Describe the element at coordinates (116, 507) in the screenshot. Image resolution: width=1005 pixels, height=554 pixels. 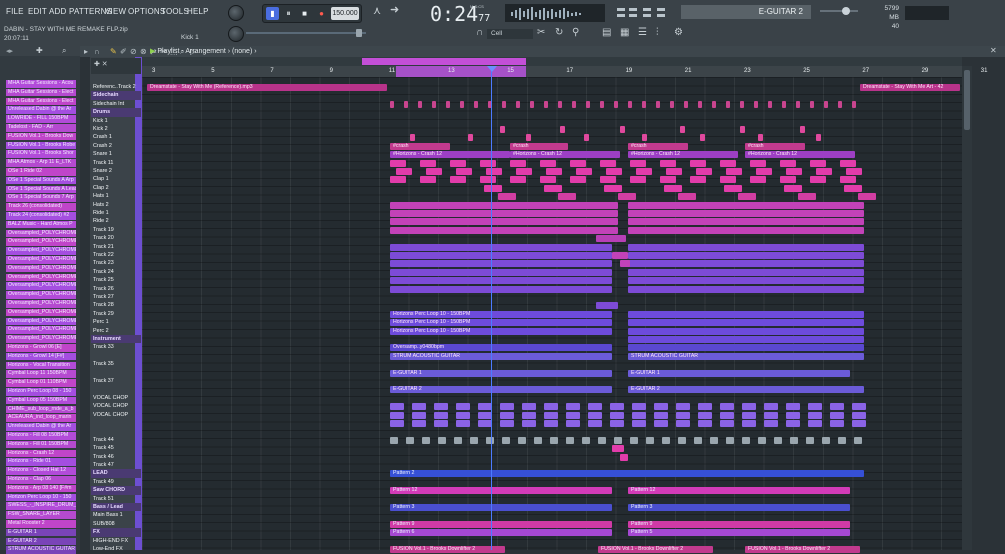
I see `track-header: Bass / Lead` at that location.